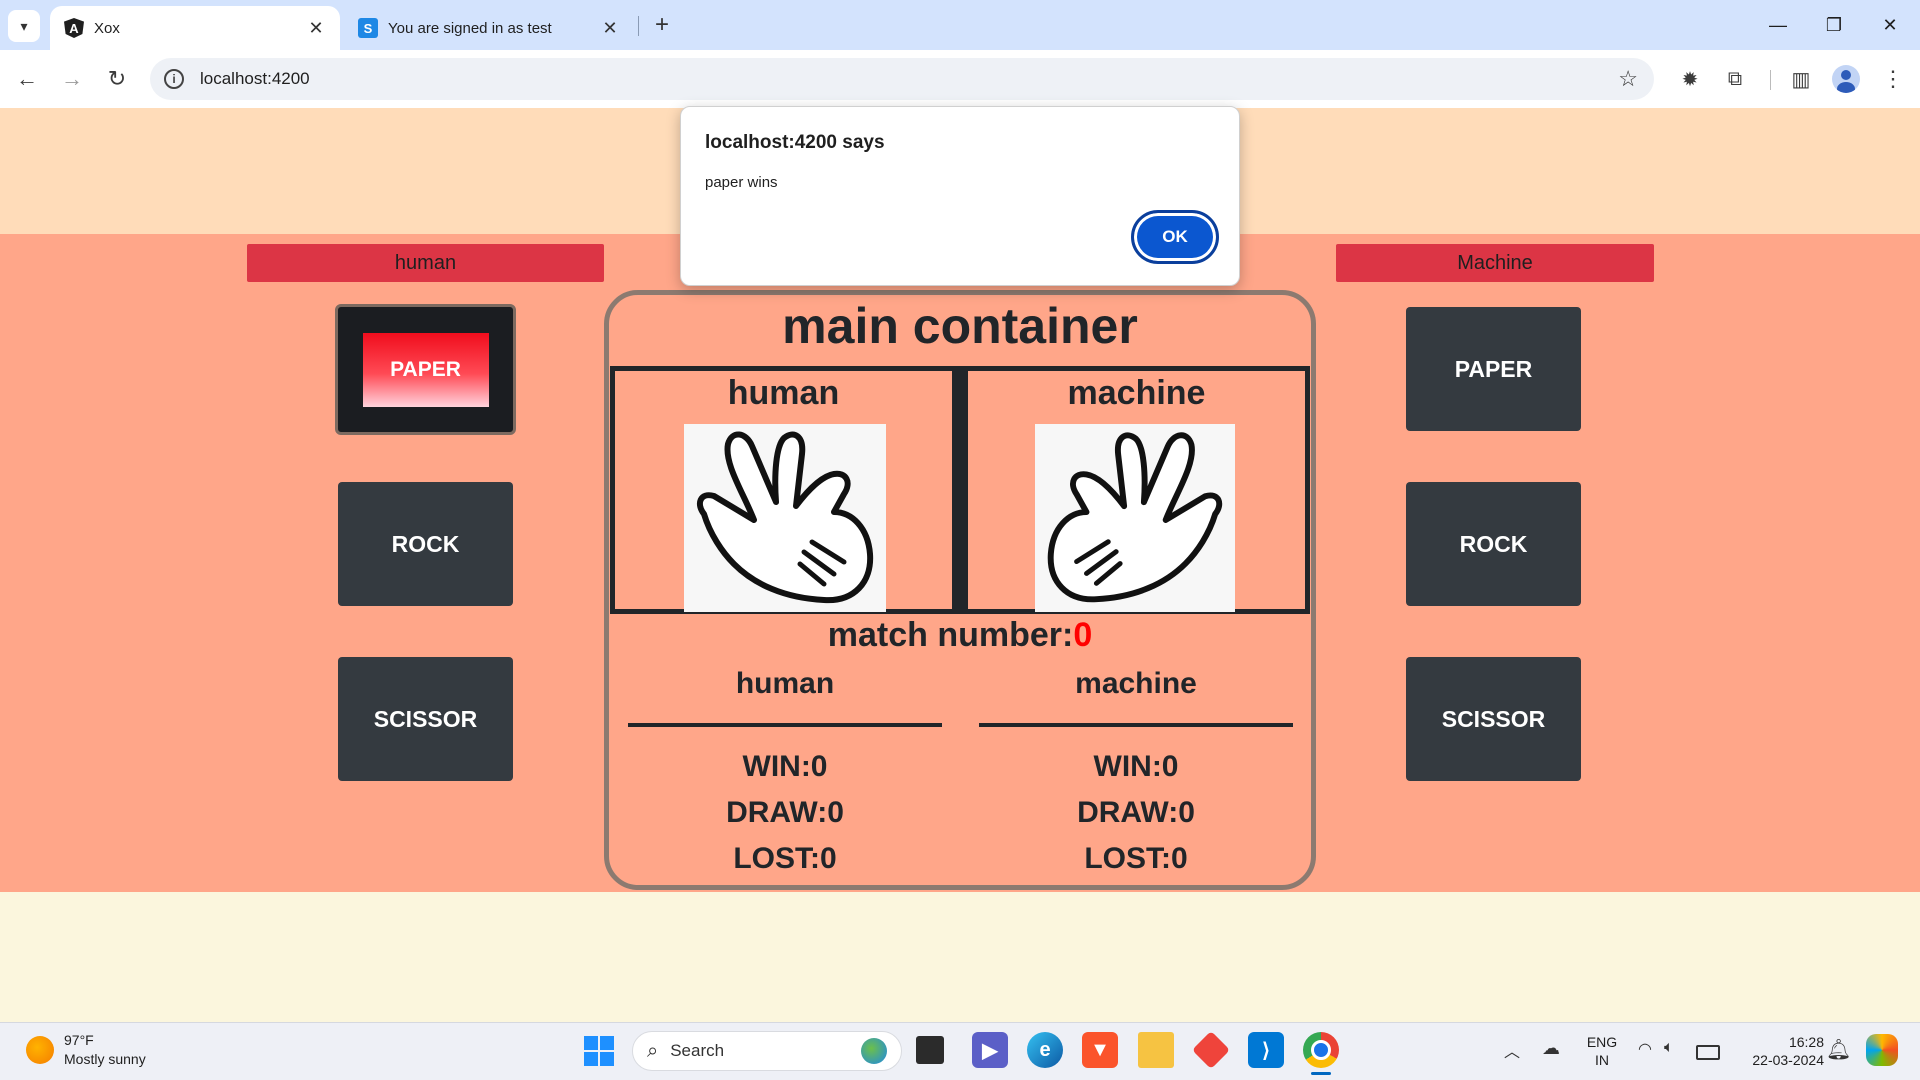 The width and height of the screenshot is (1920, 1080). I want to click on machine-header-text: Machine, so click(1495, 262).